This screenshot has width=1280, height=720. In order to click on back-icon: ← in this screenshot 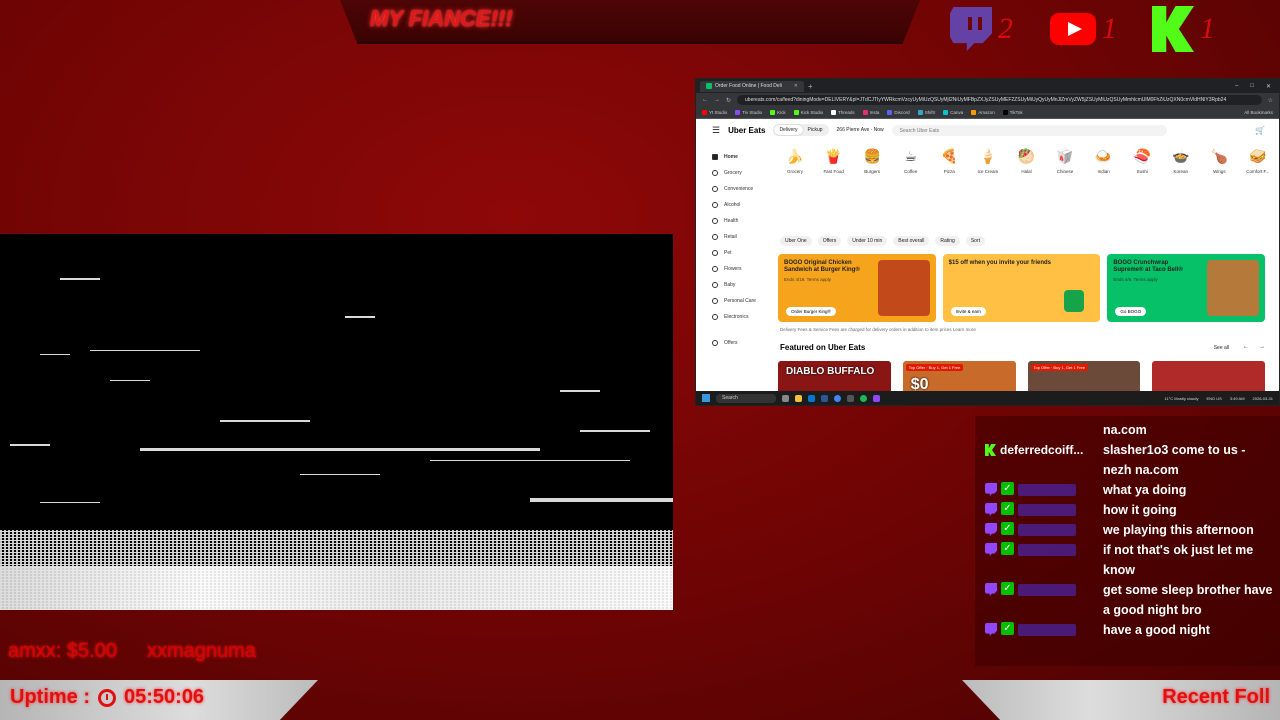, I will do `click(705, 100)`.